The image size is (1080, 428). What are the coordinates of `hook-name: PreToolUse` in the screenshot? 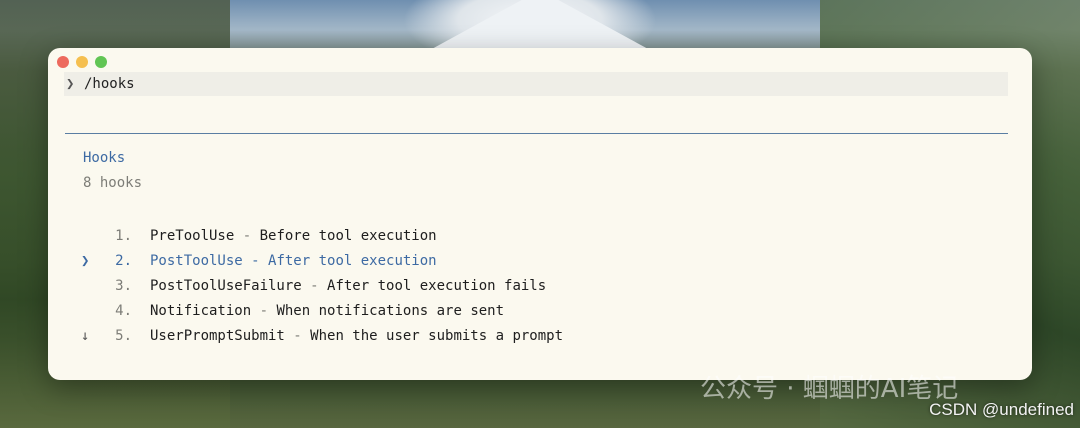 It's located at (192, 236).